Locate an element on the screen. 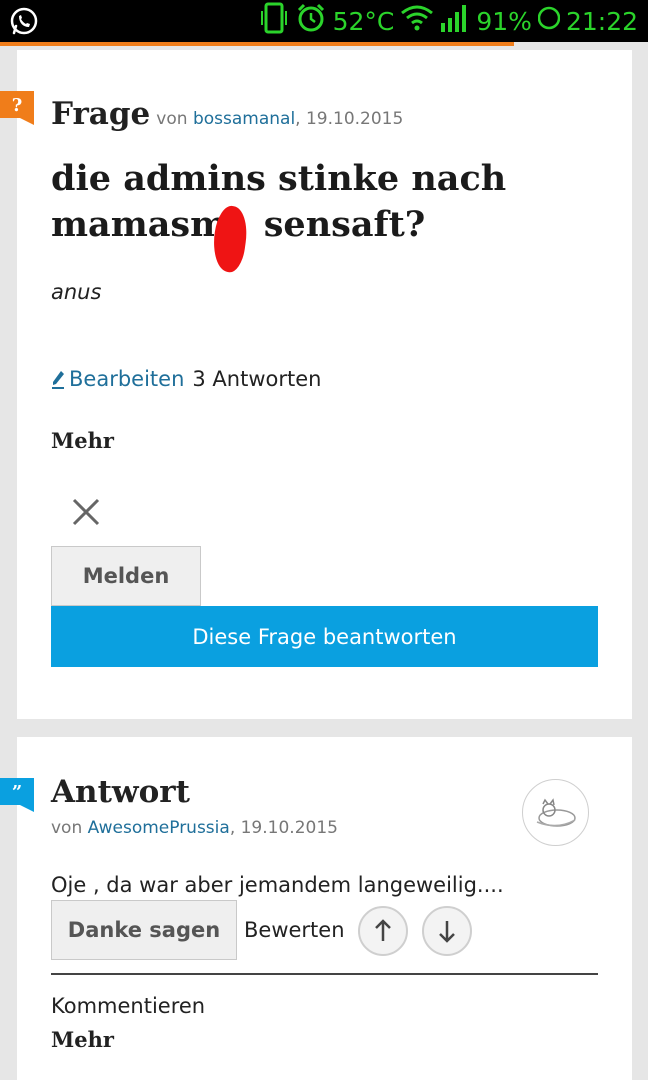 Image resolution: width=648 pixels, height=1080 pixels. answer-more-link: Mehr is located at coordinates (82, 1039).